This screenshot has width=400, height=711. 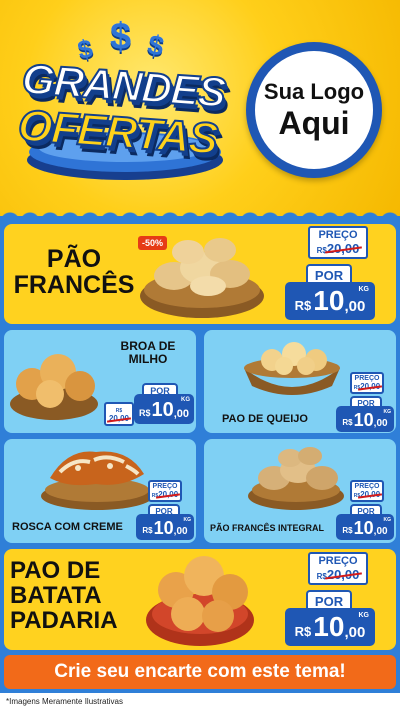 I want to click on integral-basket-image, so click(x=296, y=478).